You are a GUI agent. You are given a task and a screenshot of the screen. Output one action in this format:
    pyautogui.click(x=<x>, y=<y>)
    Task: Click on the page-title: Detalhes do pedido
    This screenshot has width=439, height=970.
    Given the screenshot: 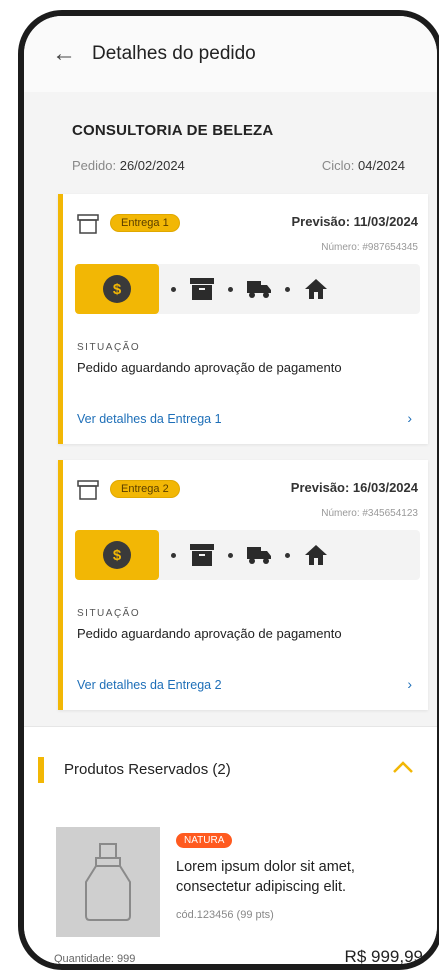 What is the action you would take?
    pyautogui.click(x=174, y=53)
    